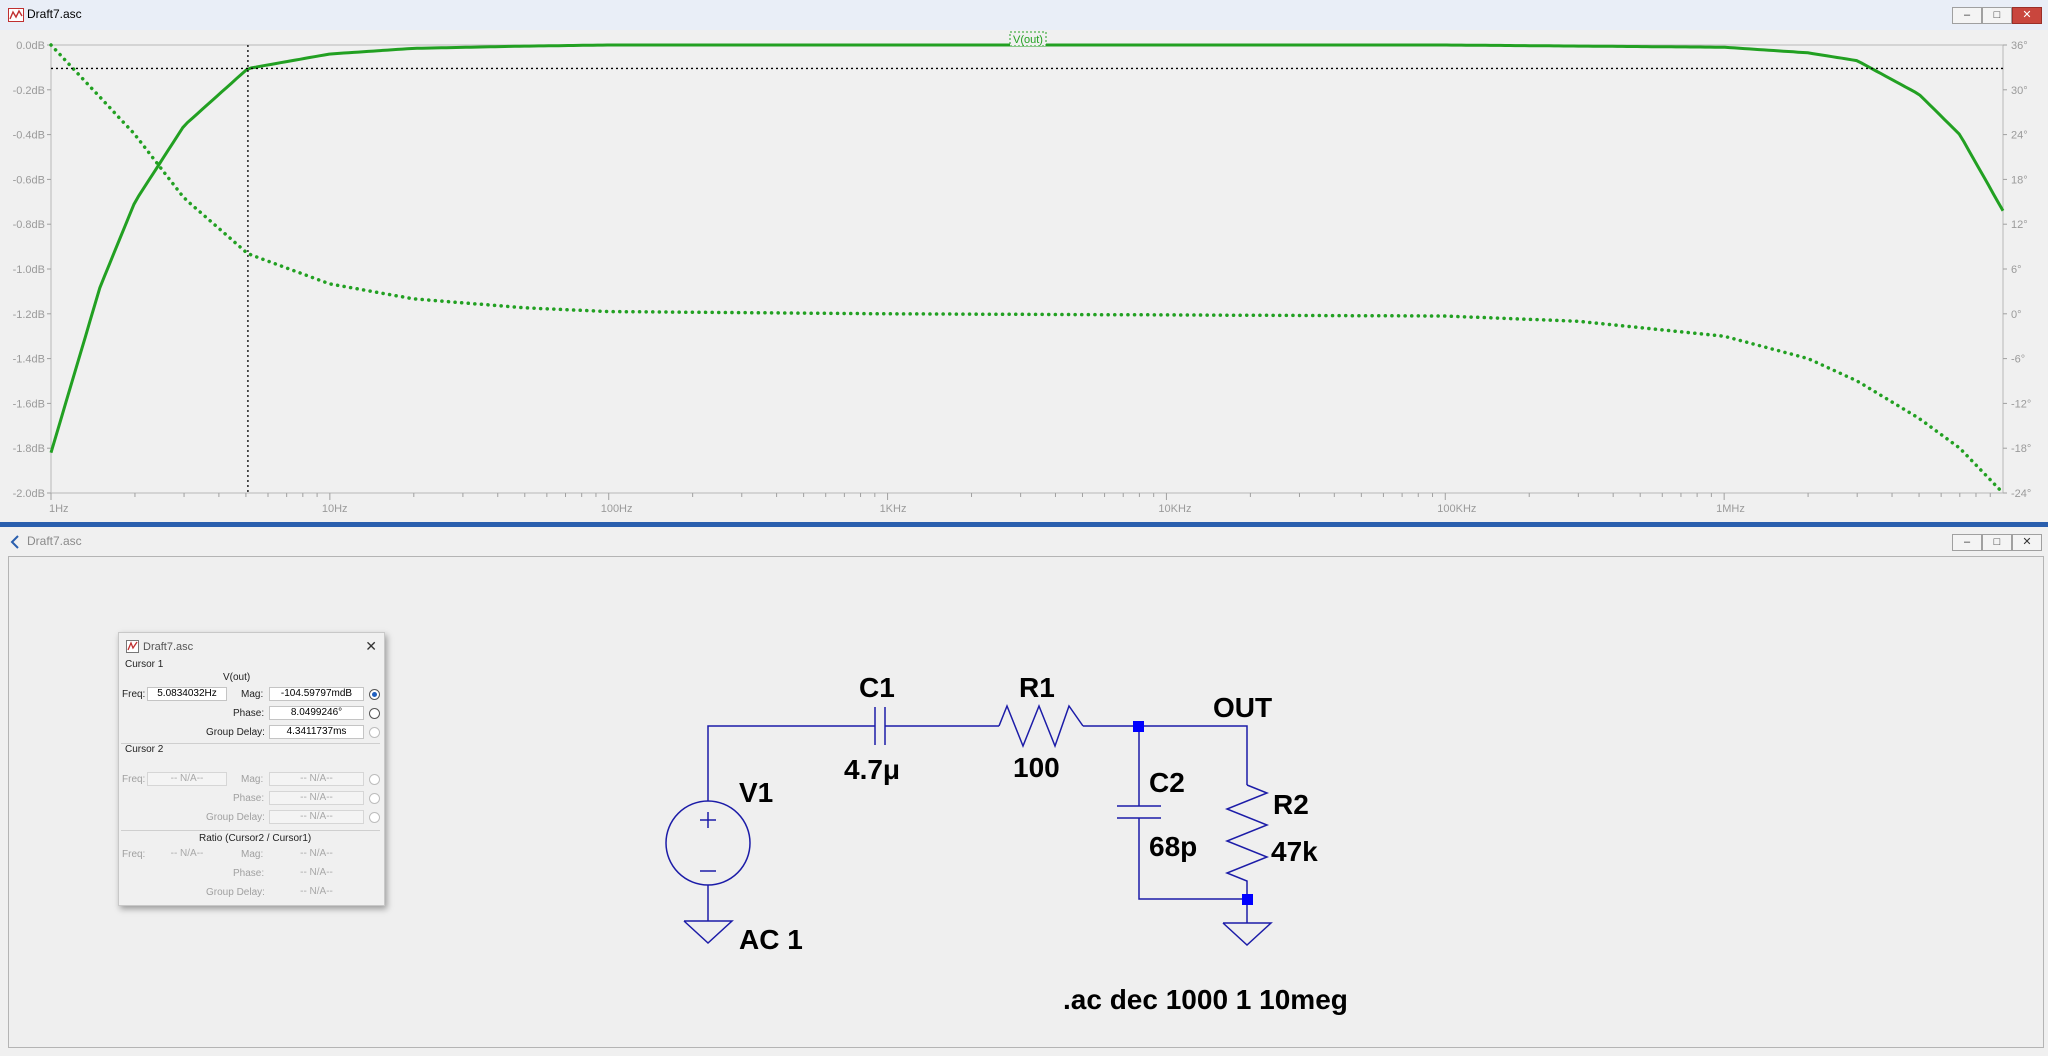 The image size is (2048, 1056). Describe the element at coordinates (1247, 934) in the screenshot. I see `ground-icon-out` at that location.